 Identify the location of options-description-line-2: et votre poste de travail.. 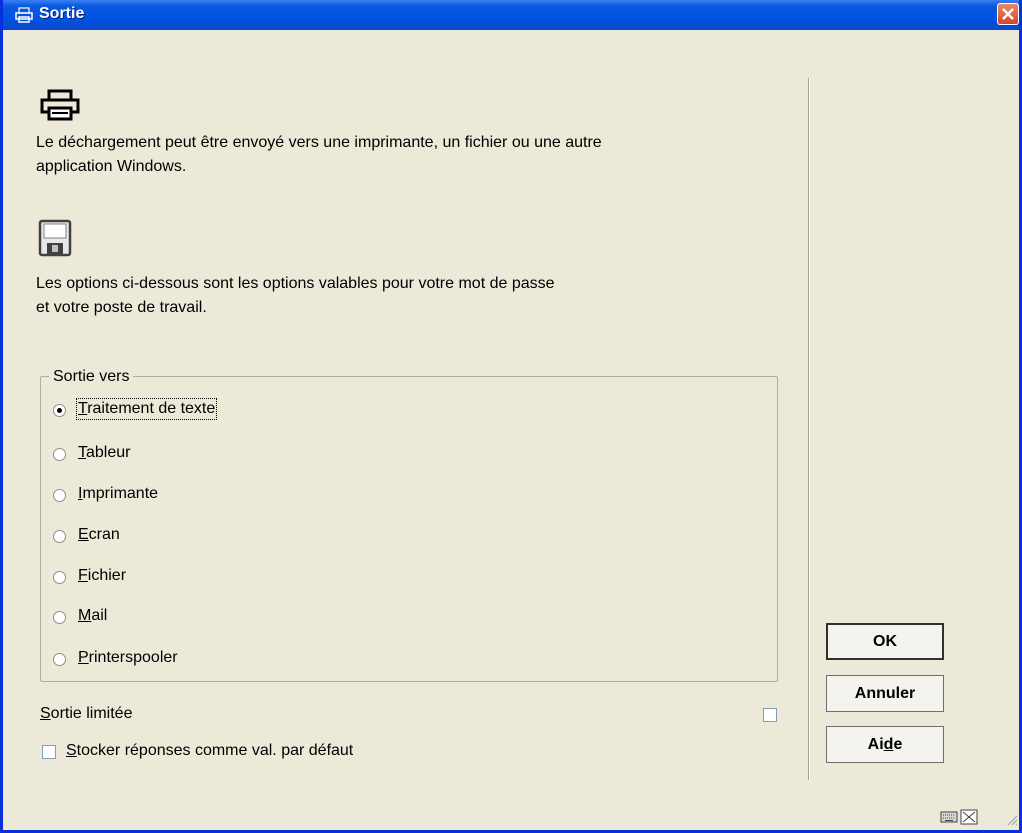
(121, 307).